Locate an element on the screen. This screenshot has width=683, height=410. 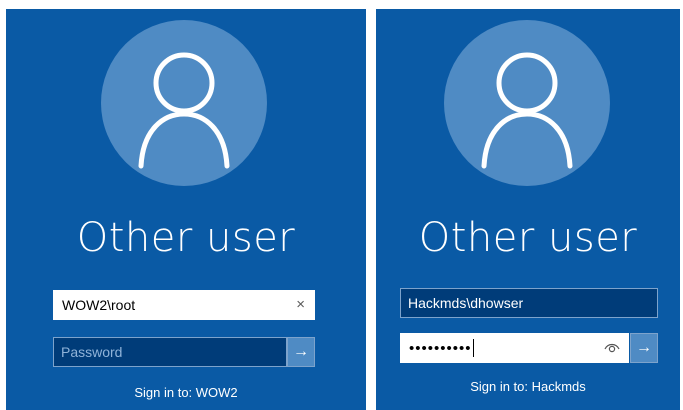
password-field: Password is located at coordinates (170, 352).